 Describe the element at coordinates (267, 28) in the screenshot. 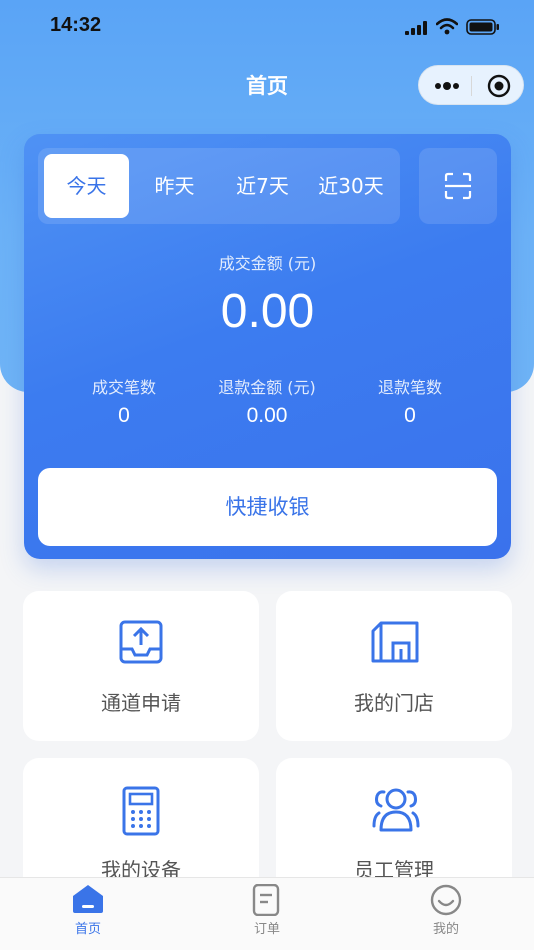

I see `status-bar: 14:32` at that location.